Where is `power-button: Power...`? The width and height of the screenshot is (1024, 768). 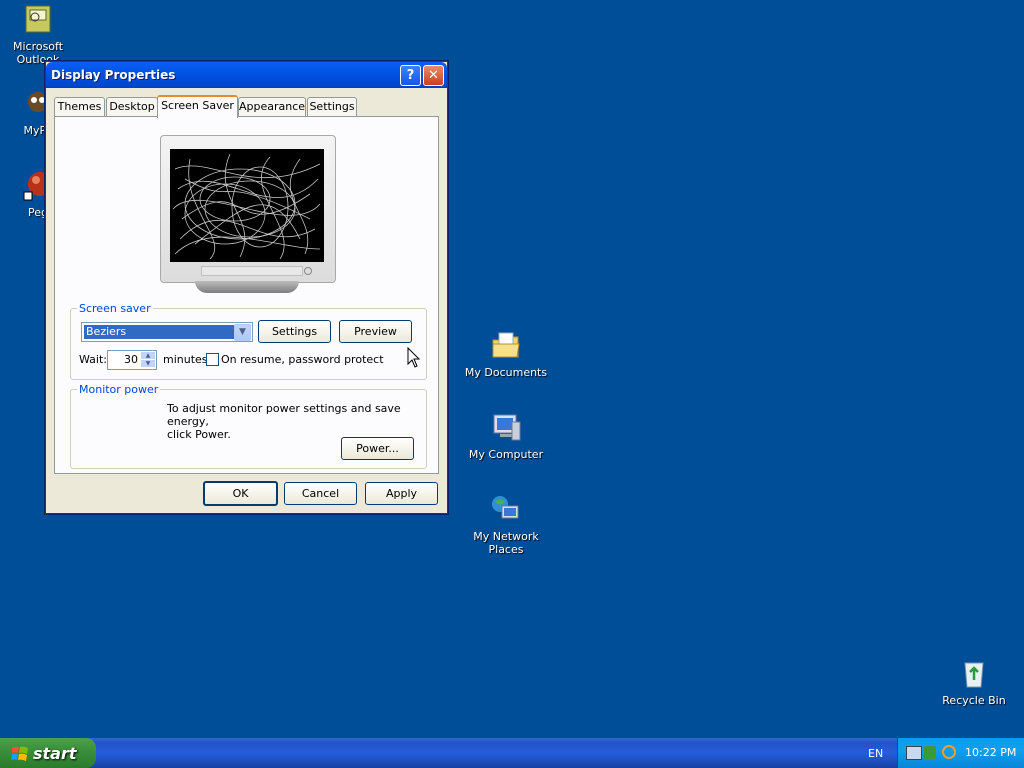 power-button: Power... is located at coordinates (377, 448).